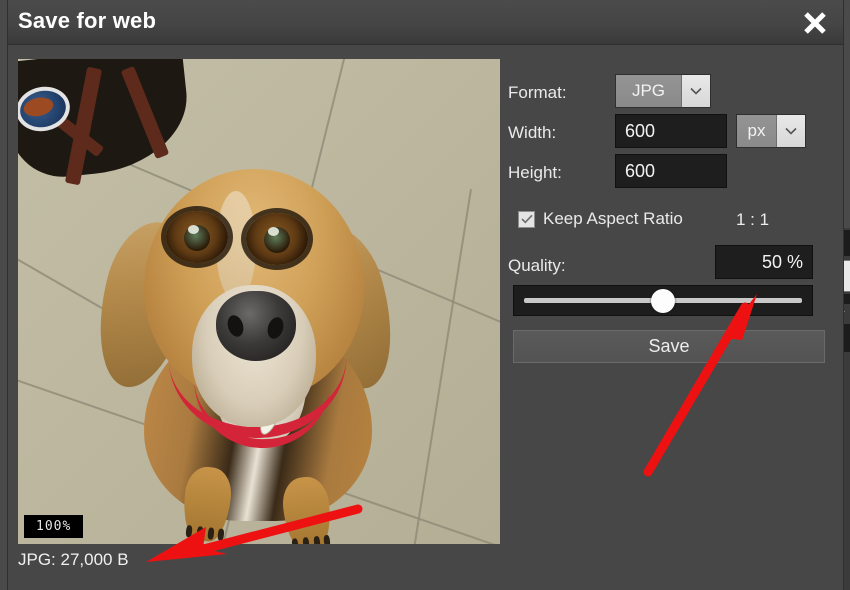  I want to click on close-button, so click(815, 22).